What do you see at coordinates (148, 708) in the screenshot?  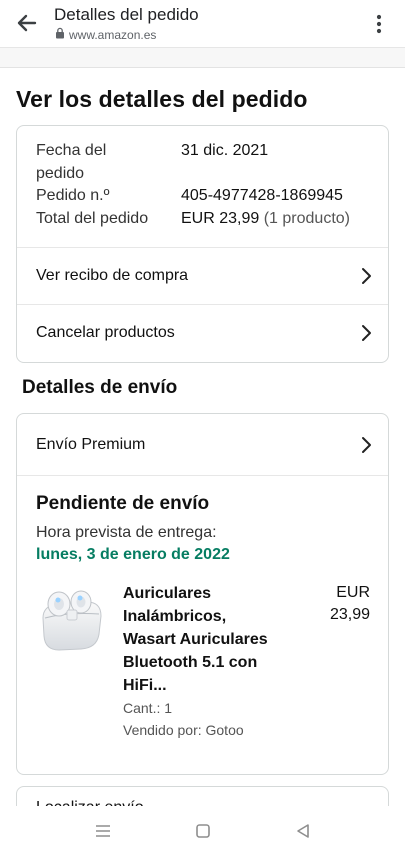 I see `product-quantity: Cant.: 1` at bounding box center [148, 708].